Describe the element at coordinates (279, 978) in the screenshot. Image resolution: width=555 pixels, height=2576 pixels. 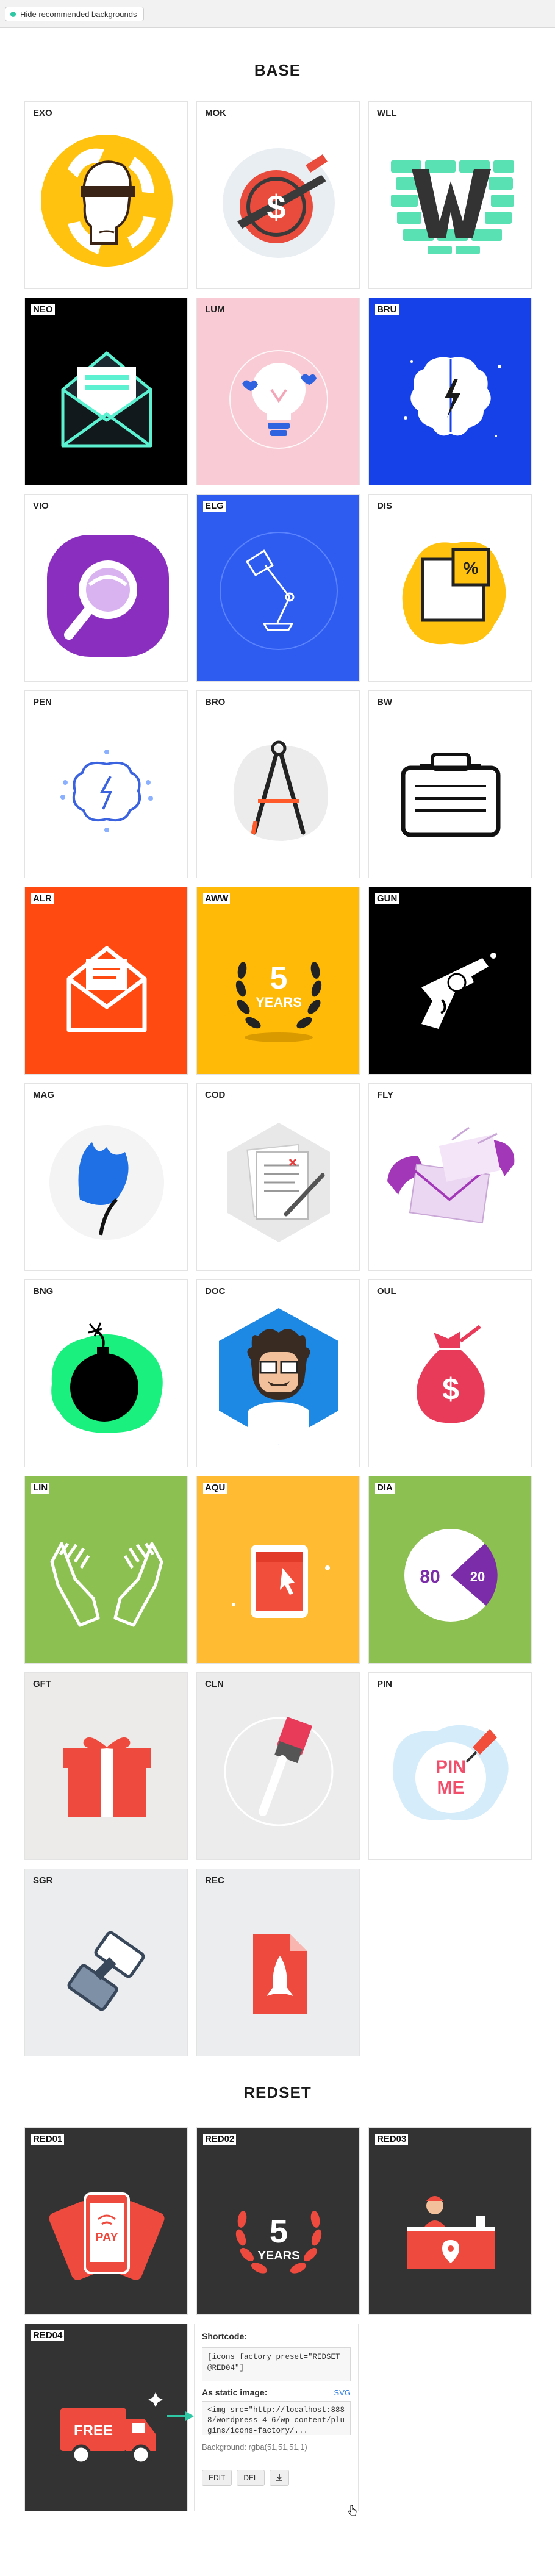
I see `aww-number: 5` at that location.